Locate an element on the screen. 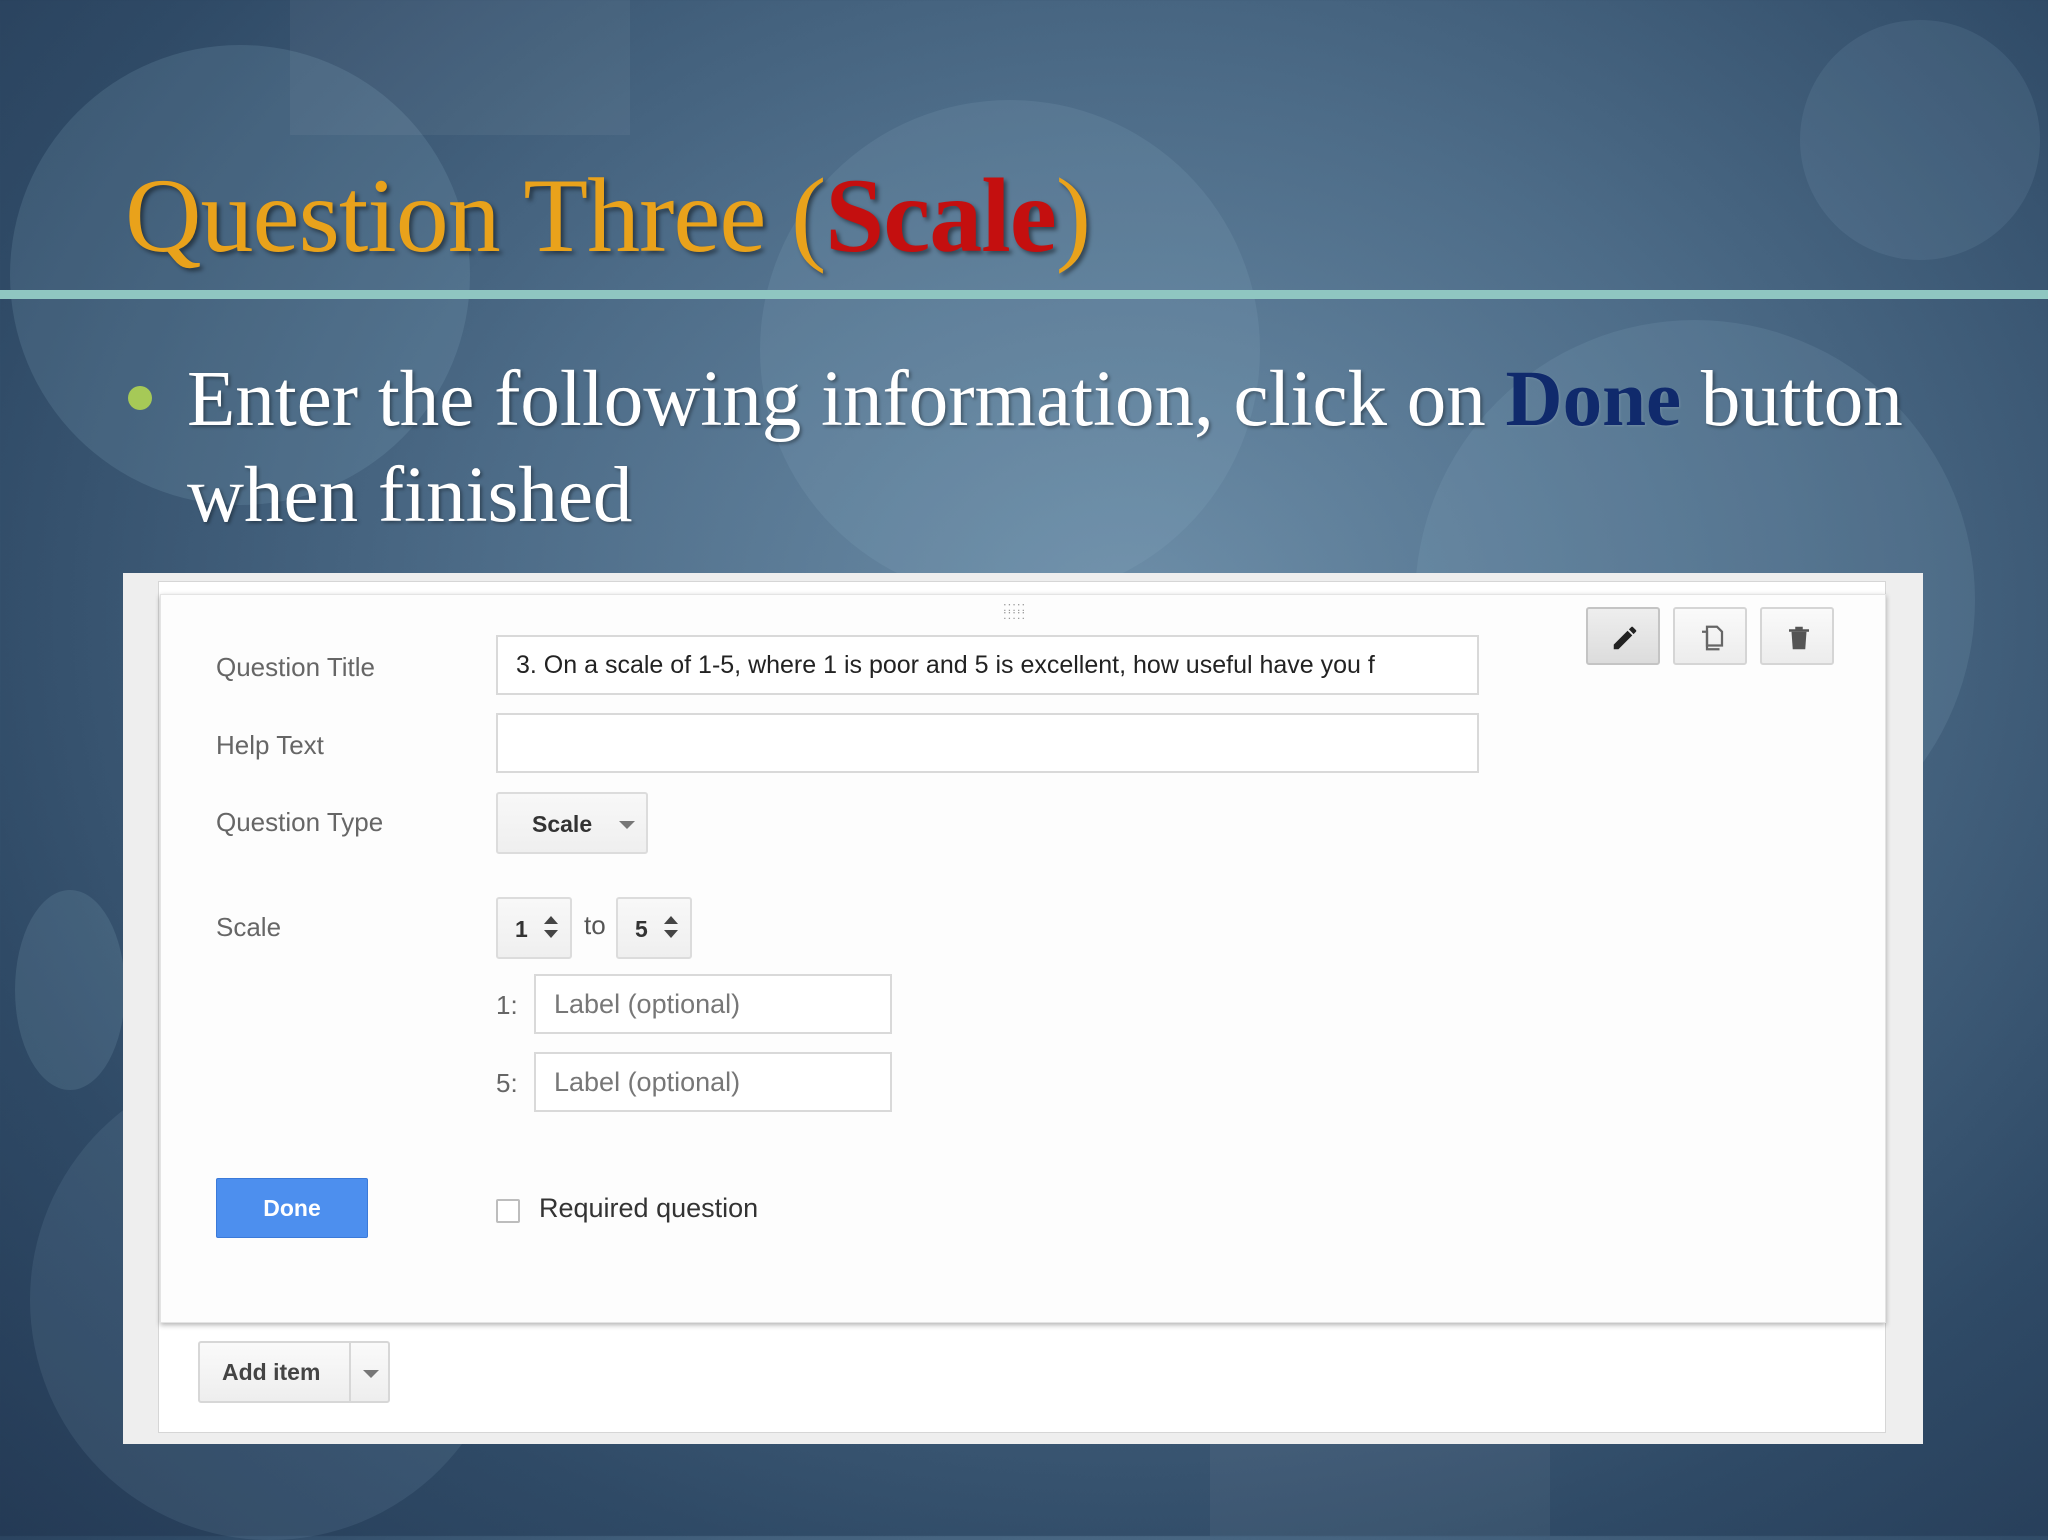 This screenshot has height=1540, width=2048. duplicate-button is located at coordinates (1710, 636).